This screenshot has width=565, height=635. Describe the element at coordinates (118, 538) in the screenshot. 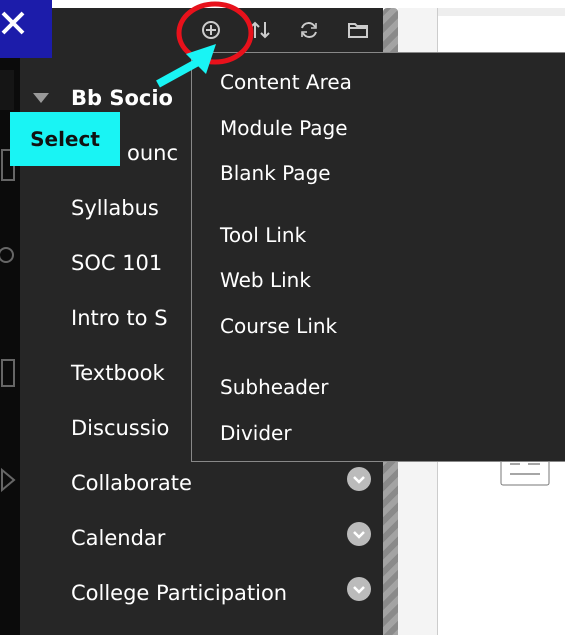

I see `sidebar-item: Calendar` at that location.